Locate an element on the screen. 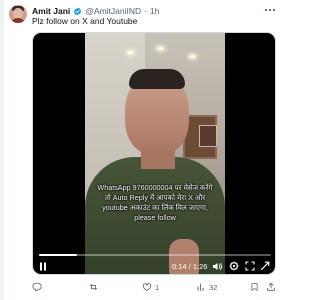 This screenshot has width=320, height=300. share-icon is located at coordinates (271, 287).